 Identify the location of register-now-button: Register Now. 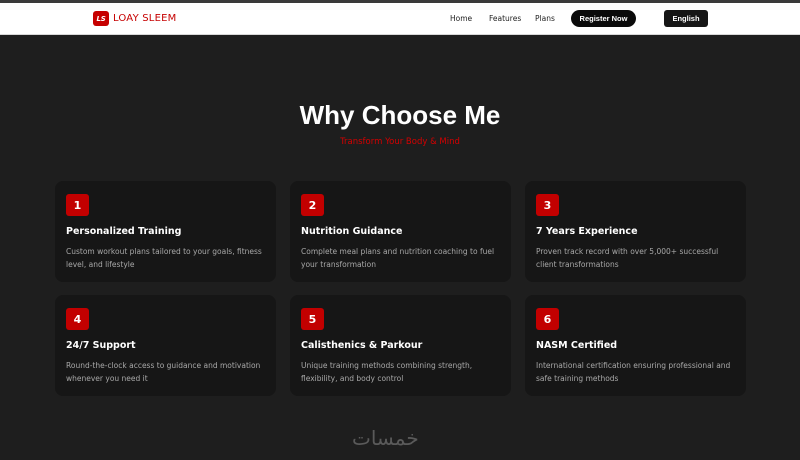
(603, 18).